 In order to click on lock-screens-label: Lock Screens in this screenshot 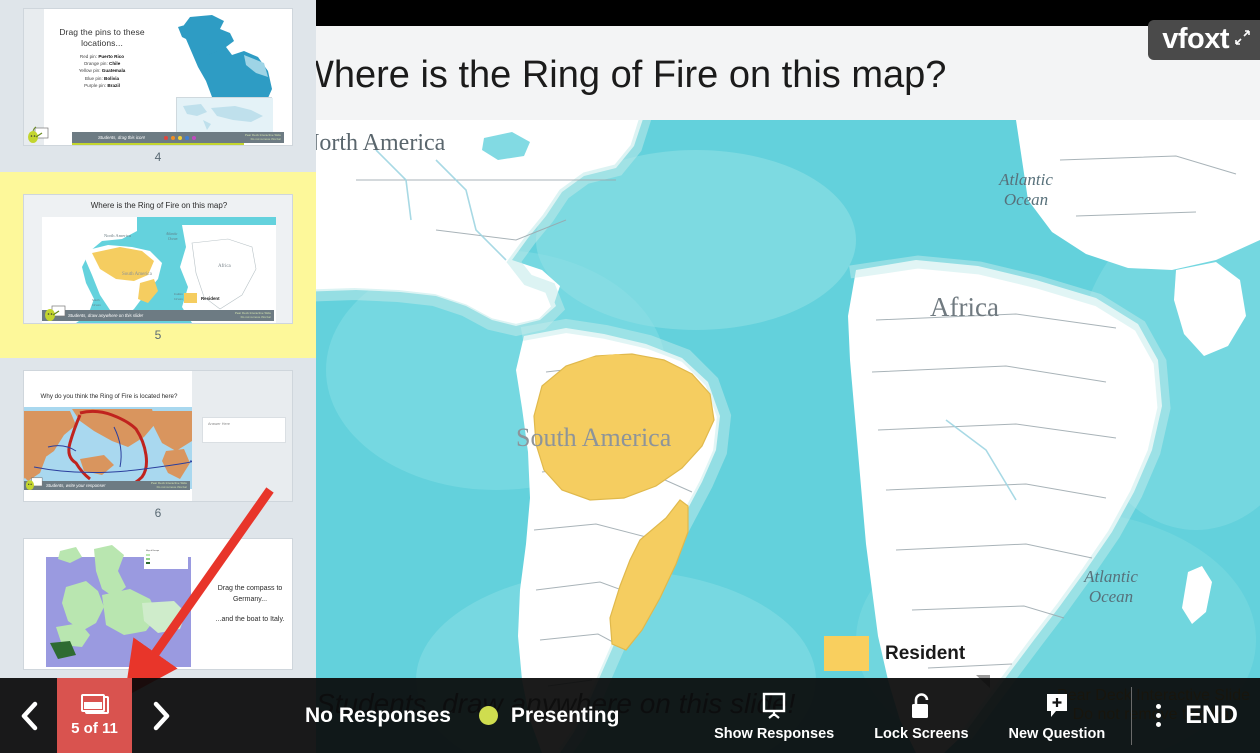, I will do `click(921, 733)`.